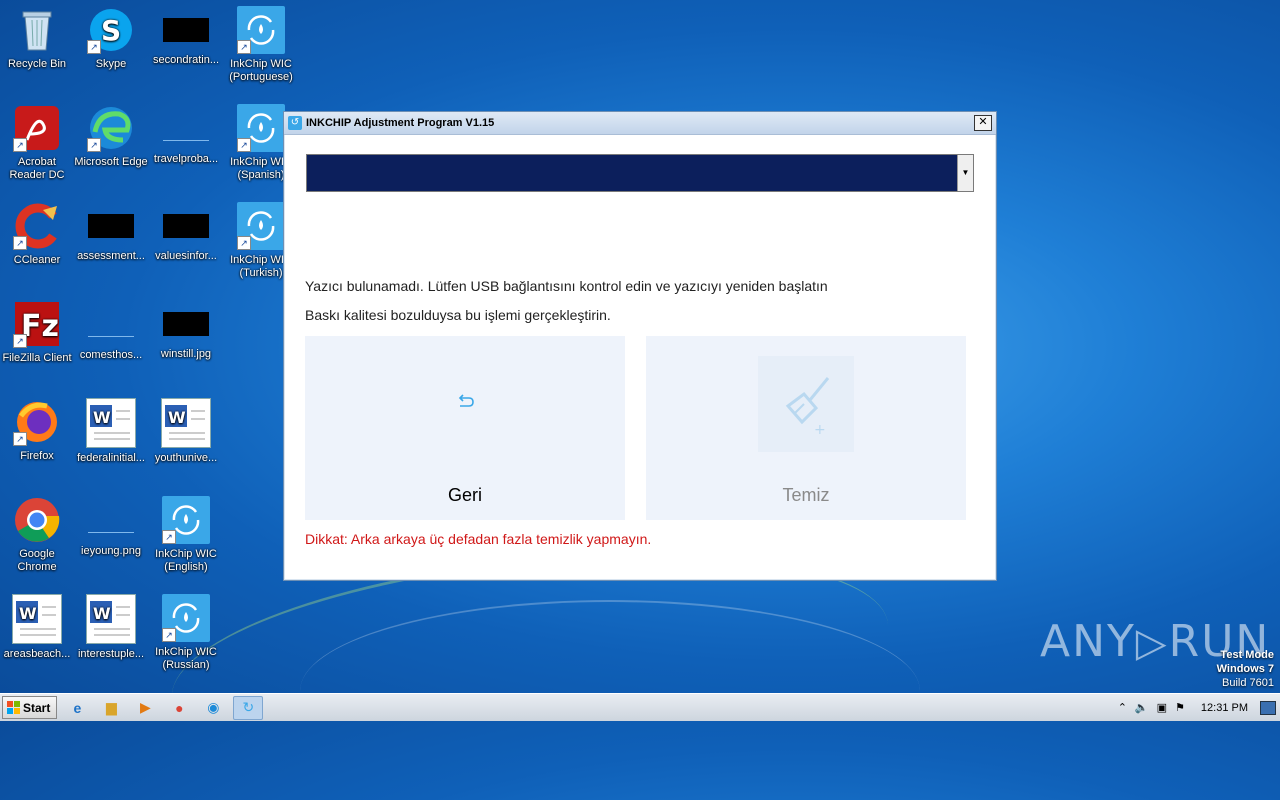 This screenshot has height=800, width=1280. Describe the element at coordinates (37, 168) in the screenshot. I see `desktop-icon-label: Acrobat Reader DC` at that location.